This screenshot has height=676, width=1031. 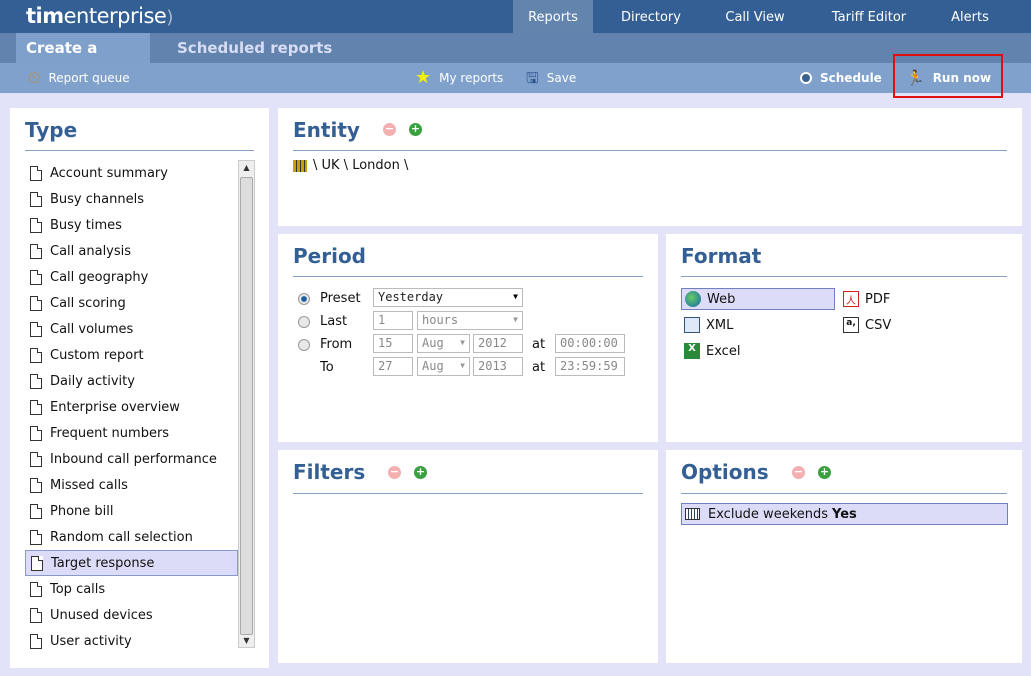 What do you see at coordinates (327, 367) in the screenshot?
I see `to-label: To` at bounding box center [327, 367].